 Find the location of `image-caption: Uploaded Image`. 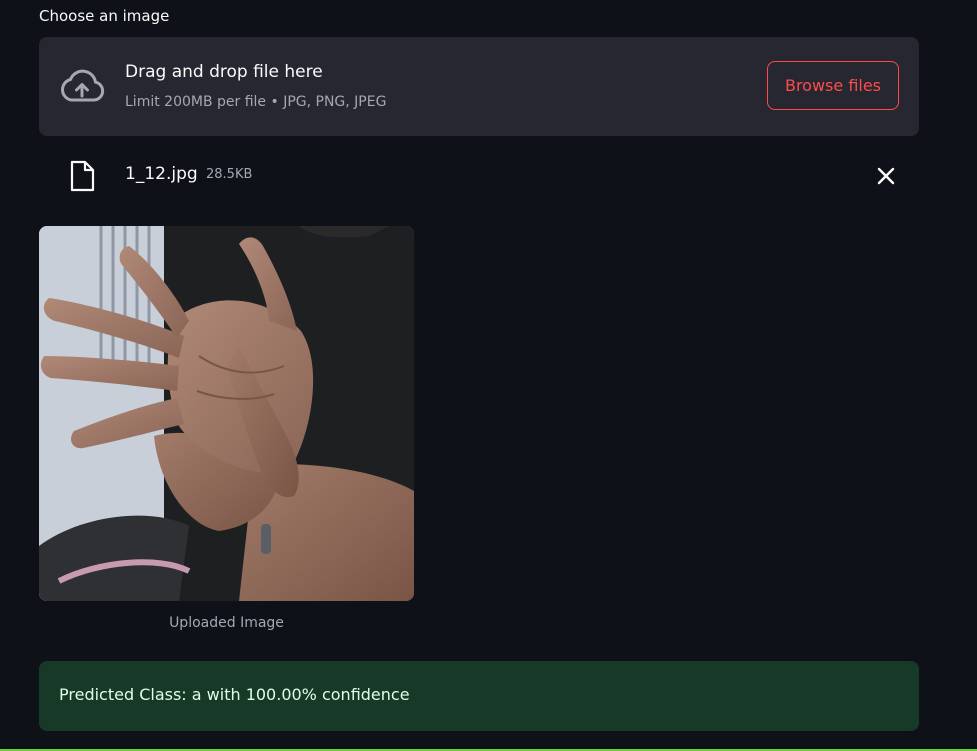

image-caption: Uploaded Image is located at coordinates (226, 623).